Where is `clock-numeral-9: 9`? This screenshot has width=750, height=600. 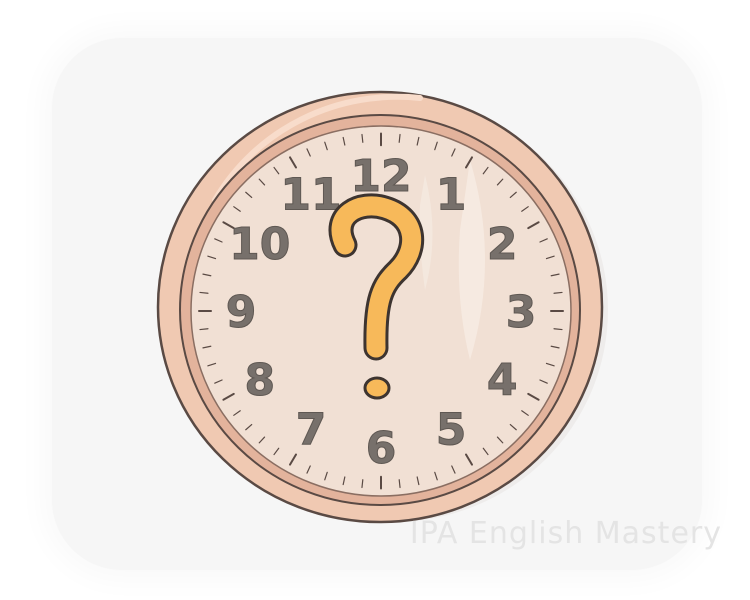 clock-numeral-9: 9 is located at coordinates (241, 312).